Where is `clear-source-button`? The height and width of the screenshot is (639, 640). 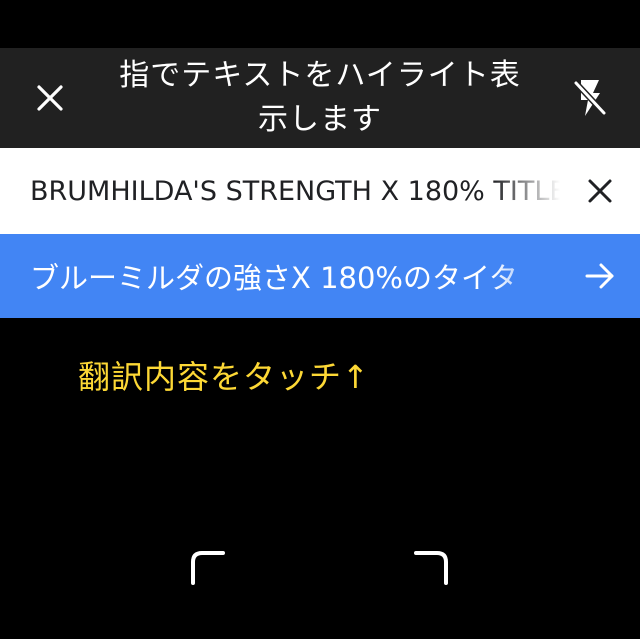
clear-source-button is located at coordinates (600, 191).